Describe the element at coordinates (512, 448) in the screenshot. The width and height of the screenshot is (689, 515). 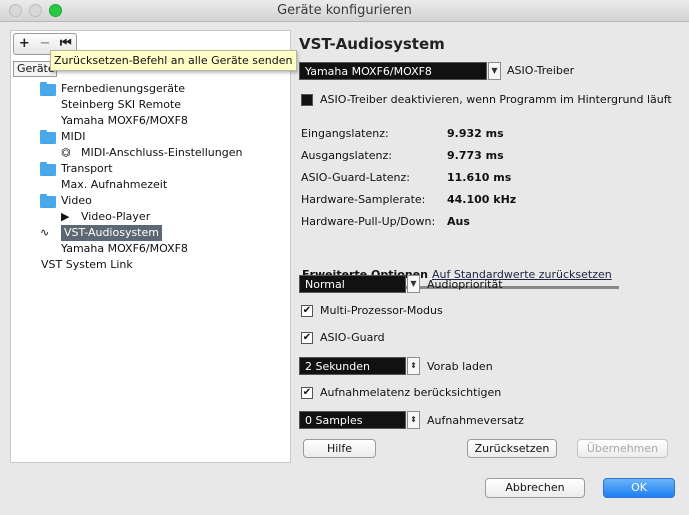
I see `reset-button: Zurücksetzen` at that location.